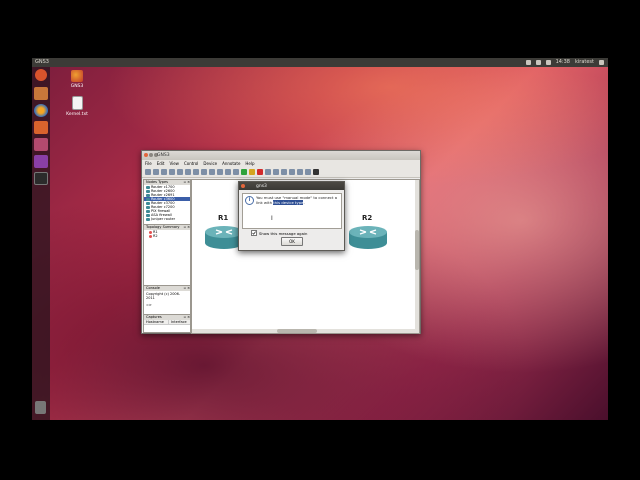 The image size is (640, 480). I want to click on menu-help: Help, so click(249, 163).